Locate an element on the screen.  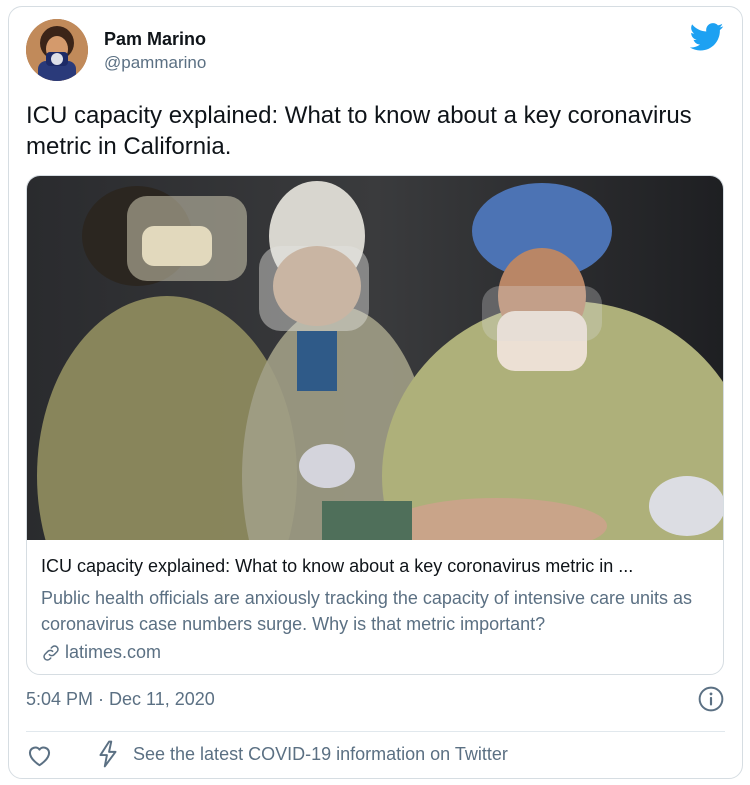
link-card-domain: latimes.com is located at coordinates (113, 652).